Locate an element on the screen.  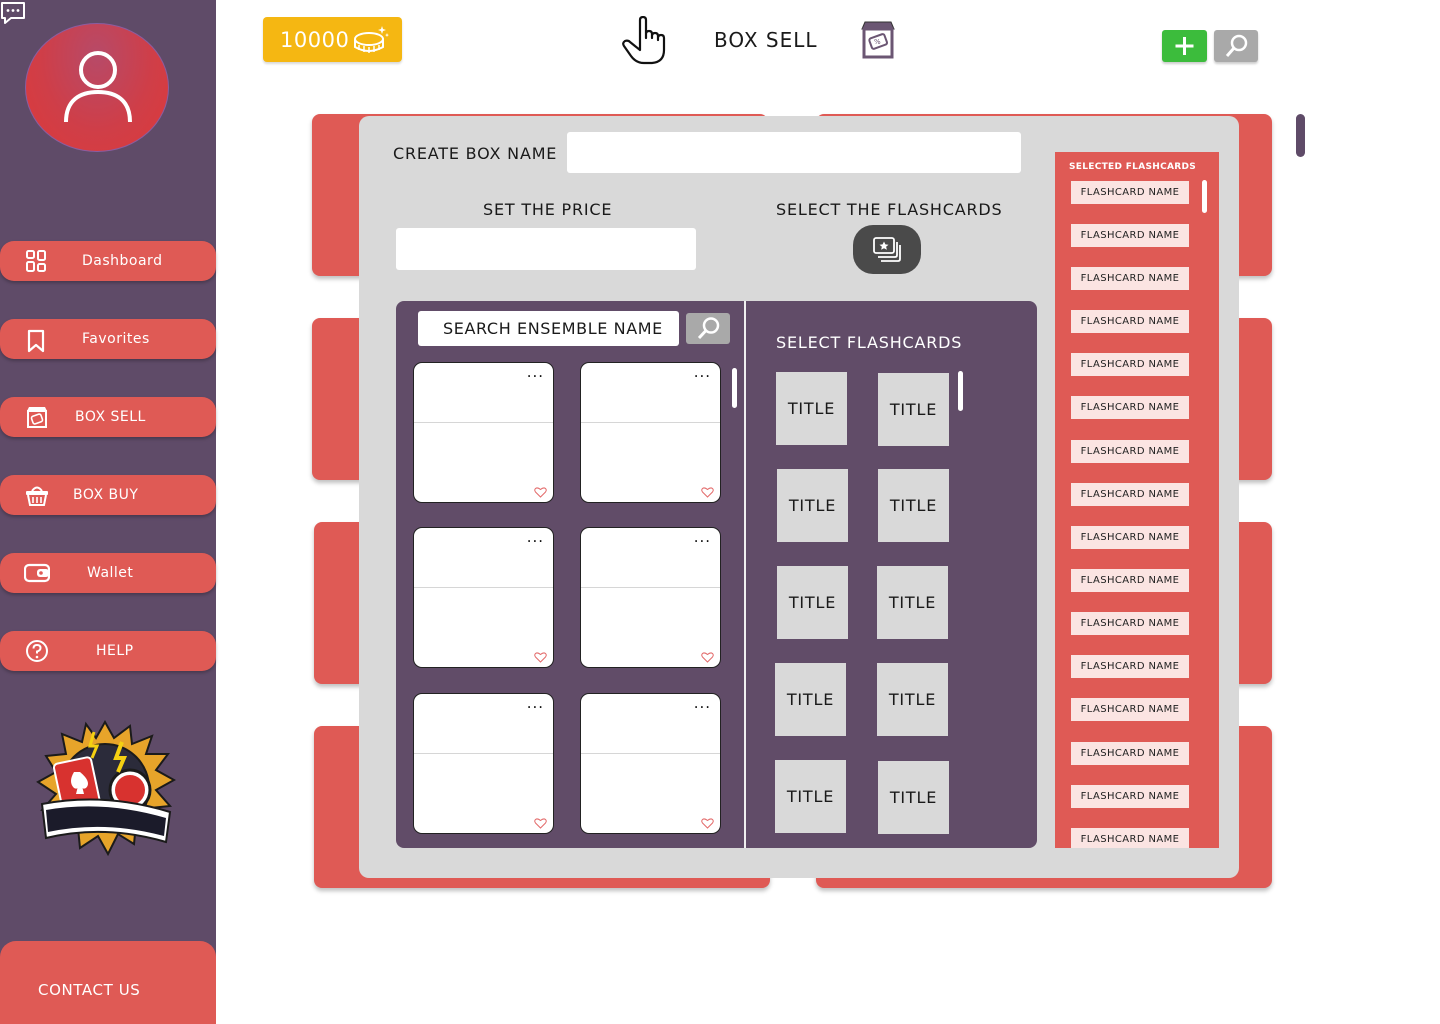
sidebar-item-label: BOX SELL is located at coordinates (110, 417).